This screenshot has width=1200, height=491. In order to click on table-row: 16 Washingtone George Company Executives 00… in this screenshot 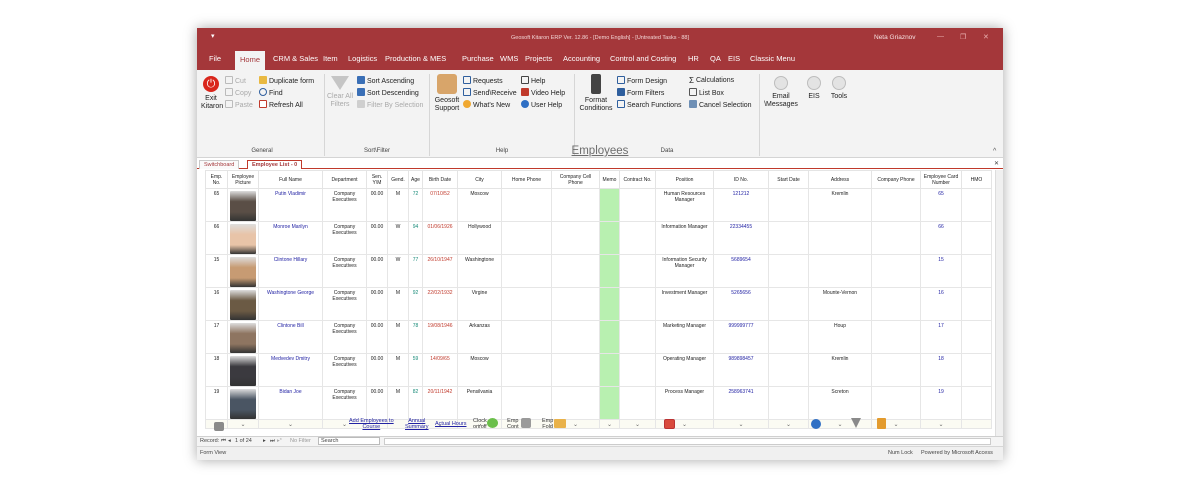, I will do `click(598, 304)`.